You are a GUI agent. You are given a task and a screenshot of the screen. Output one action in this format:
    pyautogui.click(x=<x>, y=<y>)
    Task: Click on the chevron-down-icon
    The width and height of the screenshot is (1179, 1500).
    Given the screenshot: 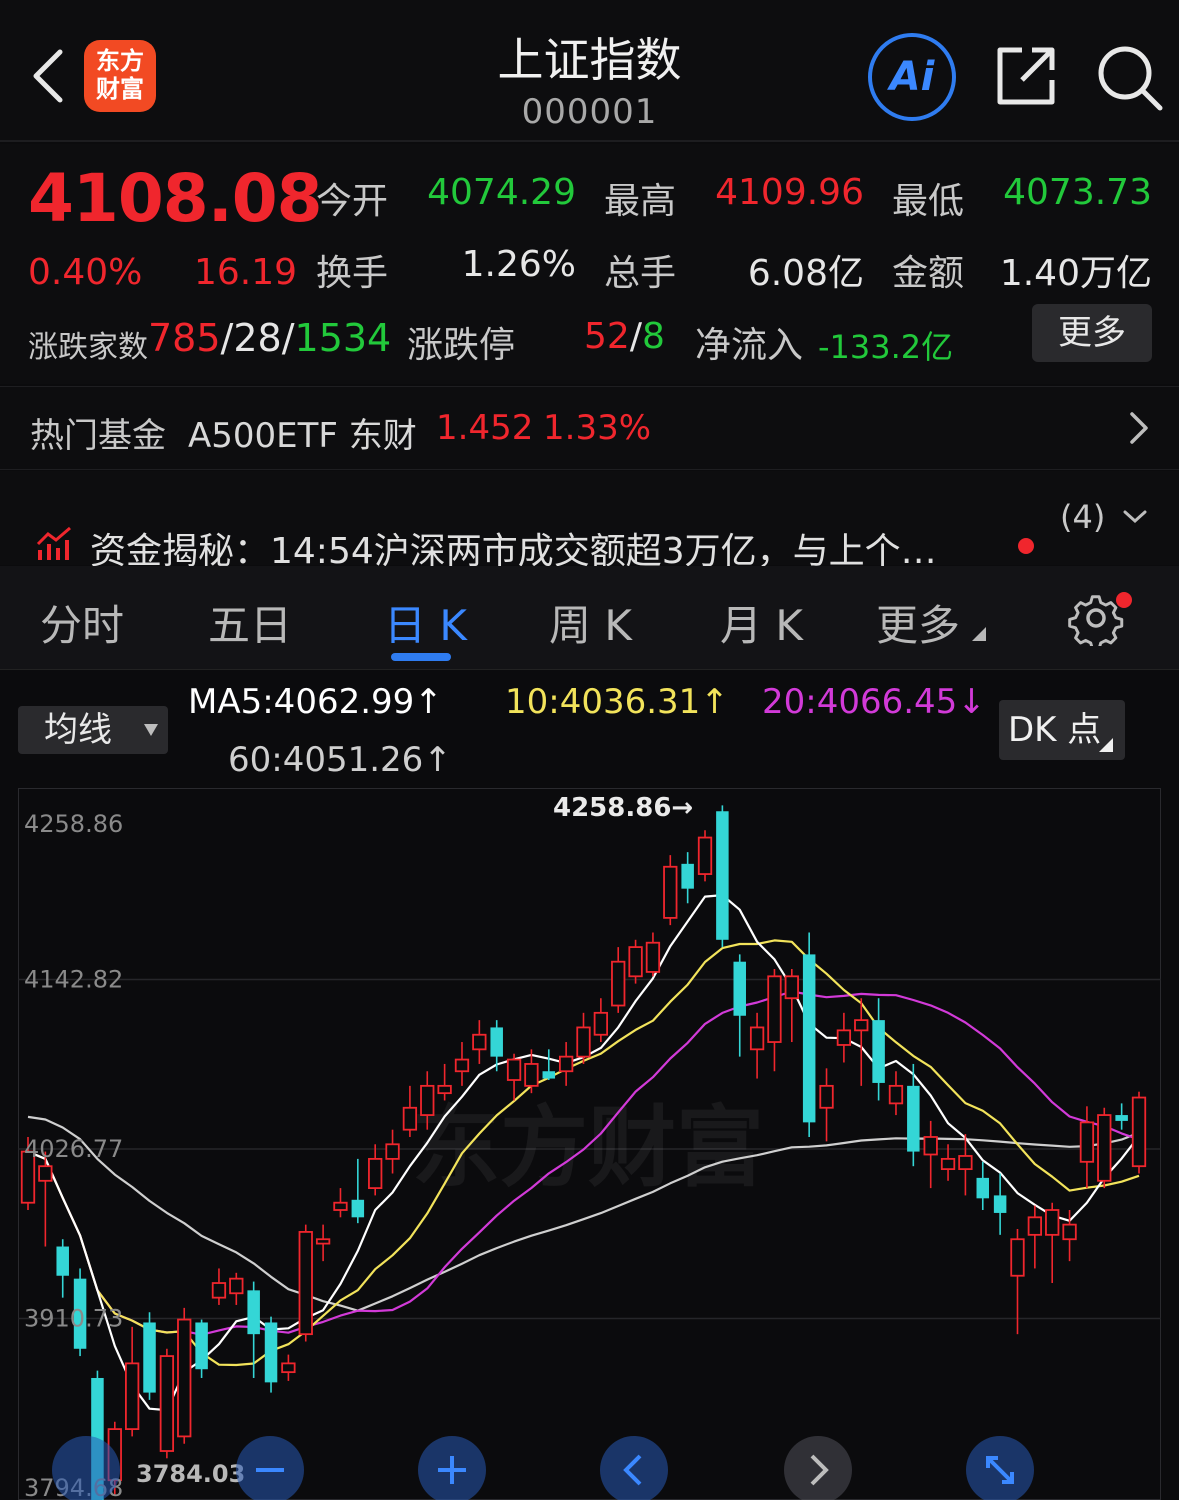 What is the action you would take?
    pyautogui.click(x=1135, y=519)
    